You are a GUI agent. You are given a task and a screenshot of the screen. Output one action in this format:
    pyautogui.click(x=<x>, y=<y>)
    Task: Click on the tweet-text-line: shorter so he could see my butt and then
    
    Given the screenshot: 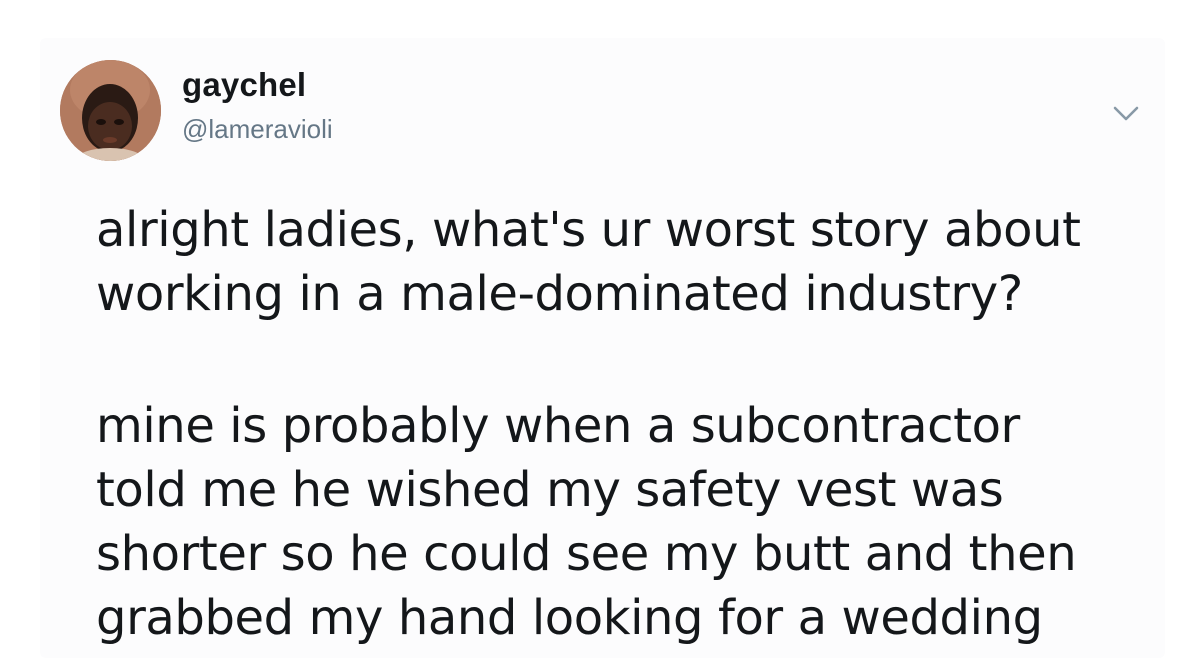 What is the action you would take?
    pyautogui.click(x=586, y=554)
    